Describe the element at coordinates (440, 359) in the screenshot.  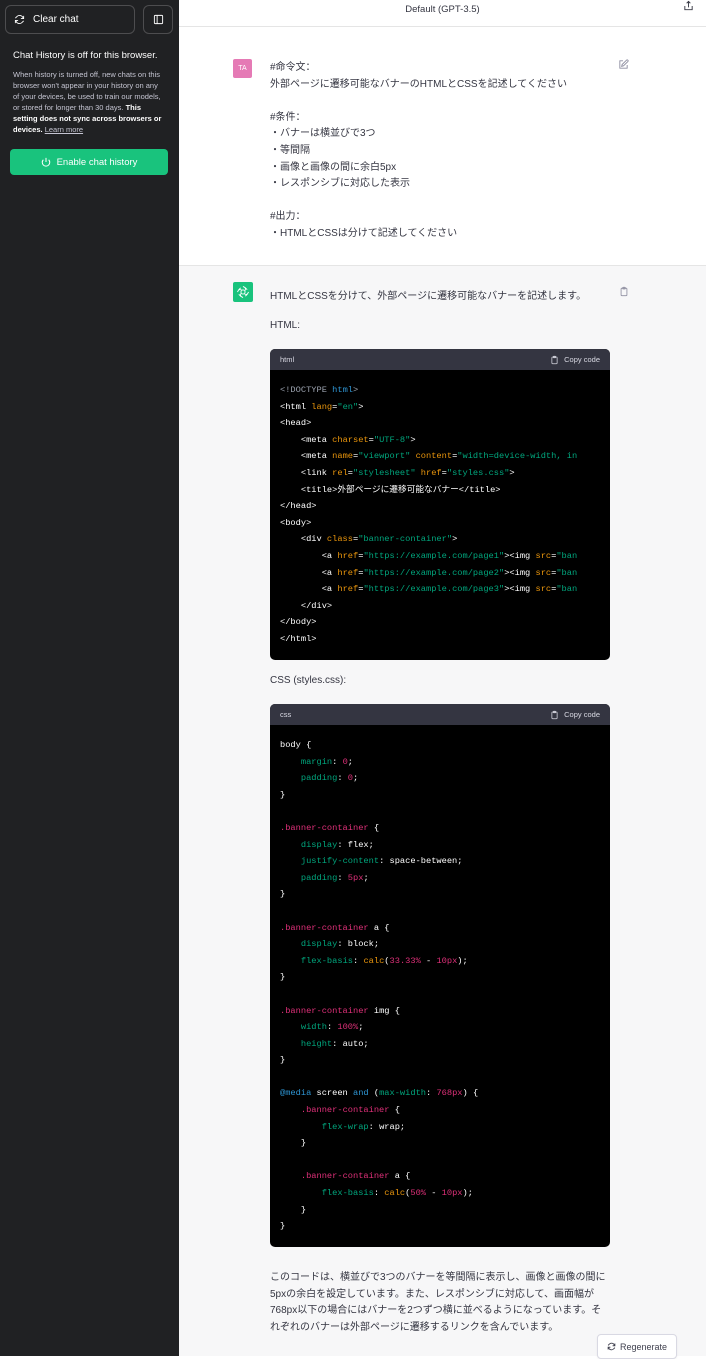
I see `code-header: html Copy code` at that location.